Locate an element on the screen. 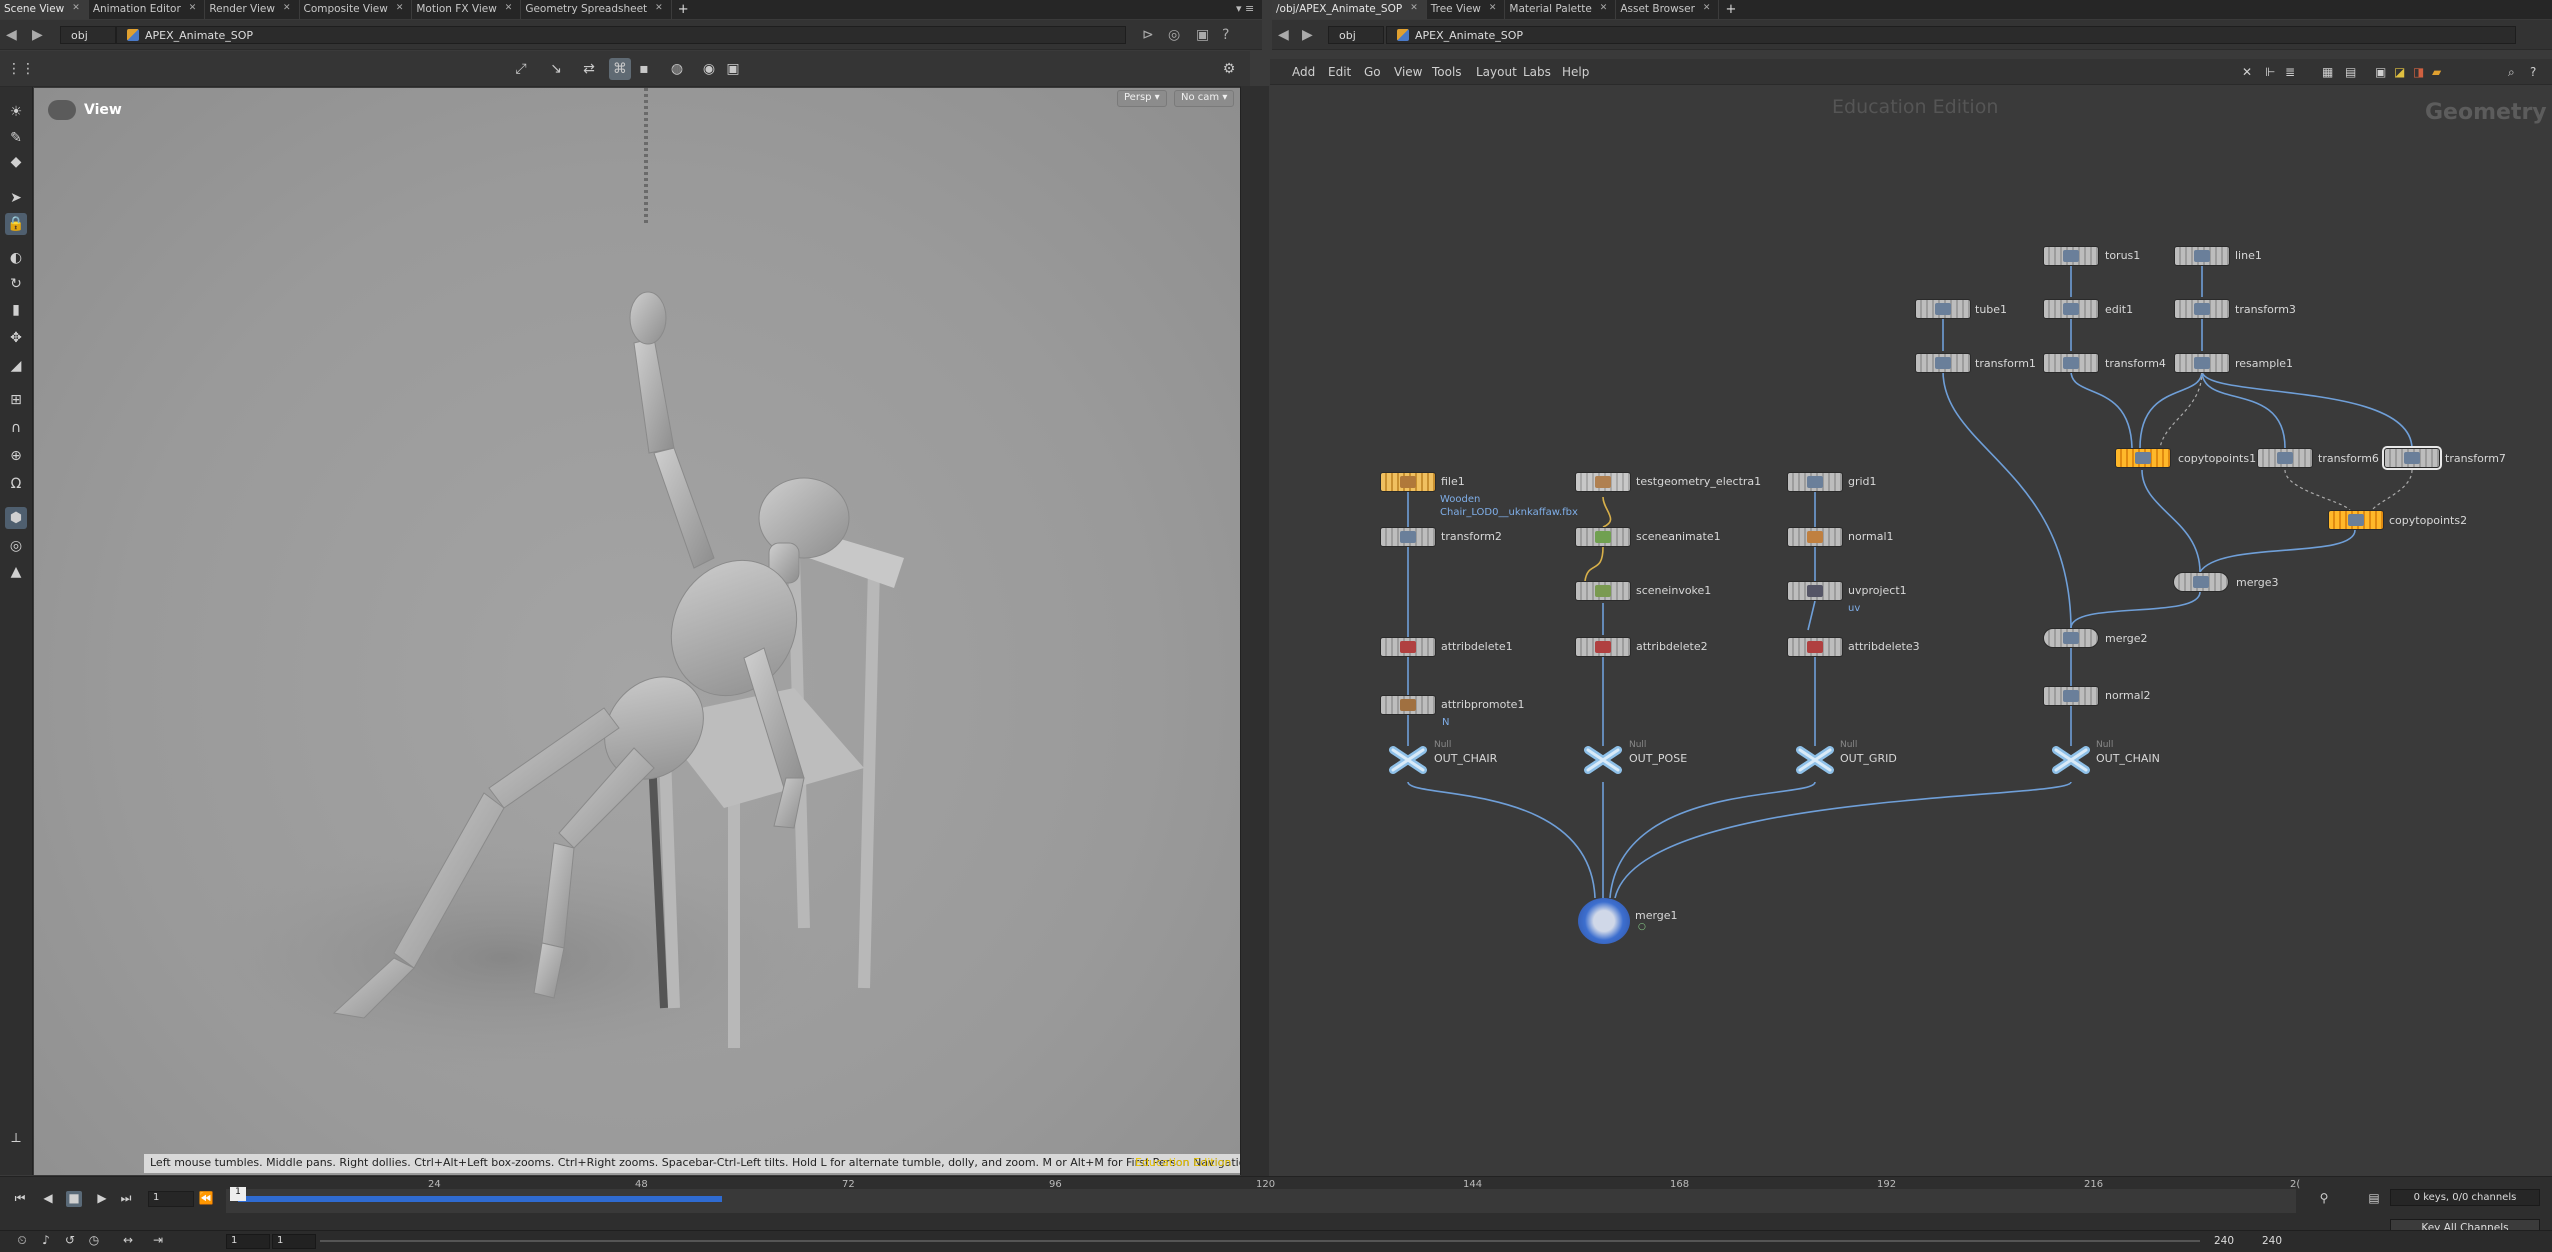 This screenshot has width=2552, height=1252. node-merge1 is located at coordinates (1604, 921).